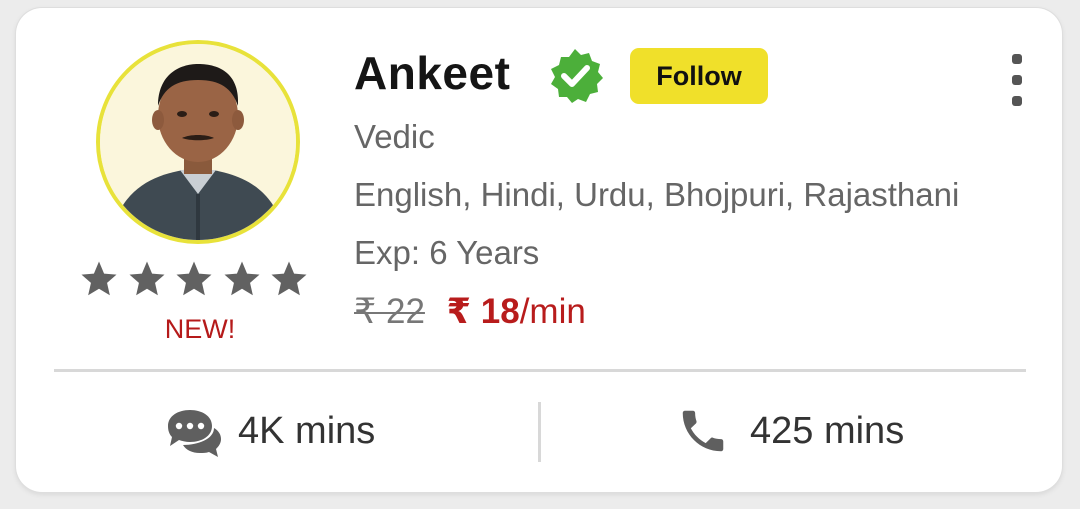 This screenshot has width=1080, height=509. What do you see at coordinates (483, 311) in the screenshot?
I see `current-price: ₹ 18` at bounding box center [483, 311].